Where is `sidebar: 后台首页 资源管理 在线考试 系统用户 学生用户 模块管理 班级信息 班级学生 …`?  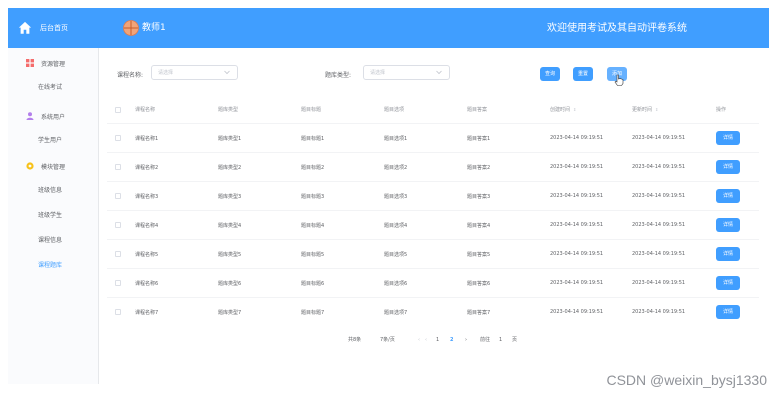
sidebar: 后台首页 资源管理 在线考试 系统用户 学生用户 模块管理 班级信息 班级学生 … is located at coordinates (53, 196).